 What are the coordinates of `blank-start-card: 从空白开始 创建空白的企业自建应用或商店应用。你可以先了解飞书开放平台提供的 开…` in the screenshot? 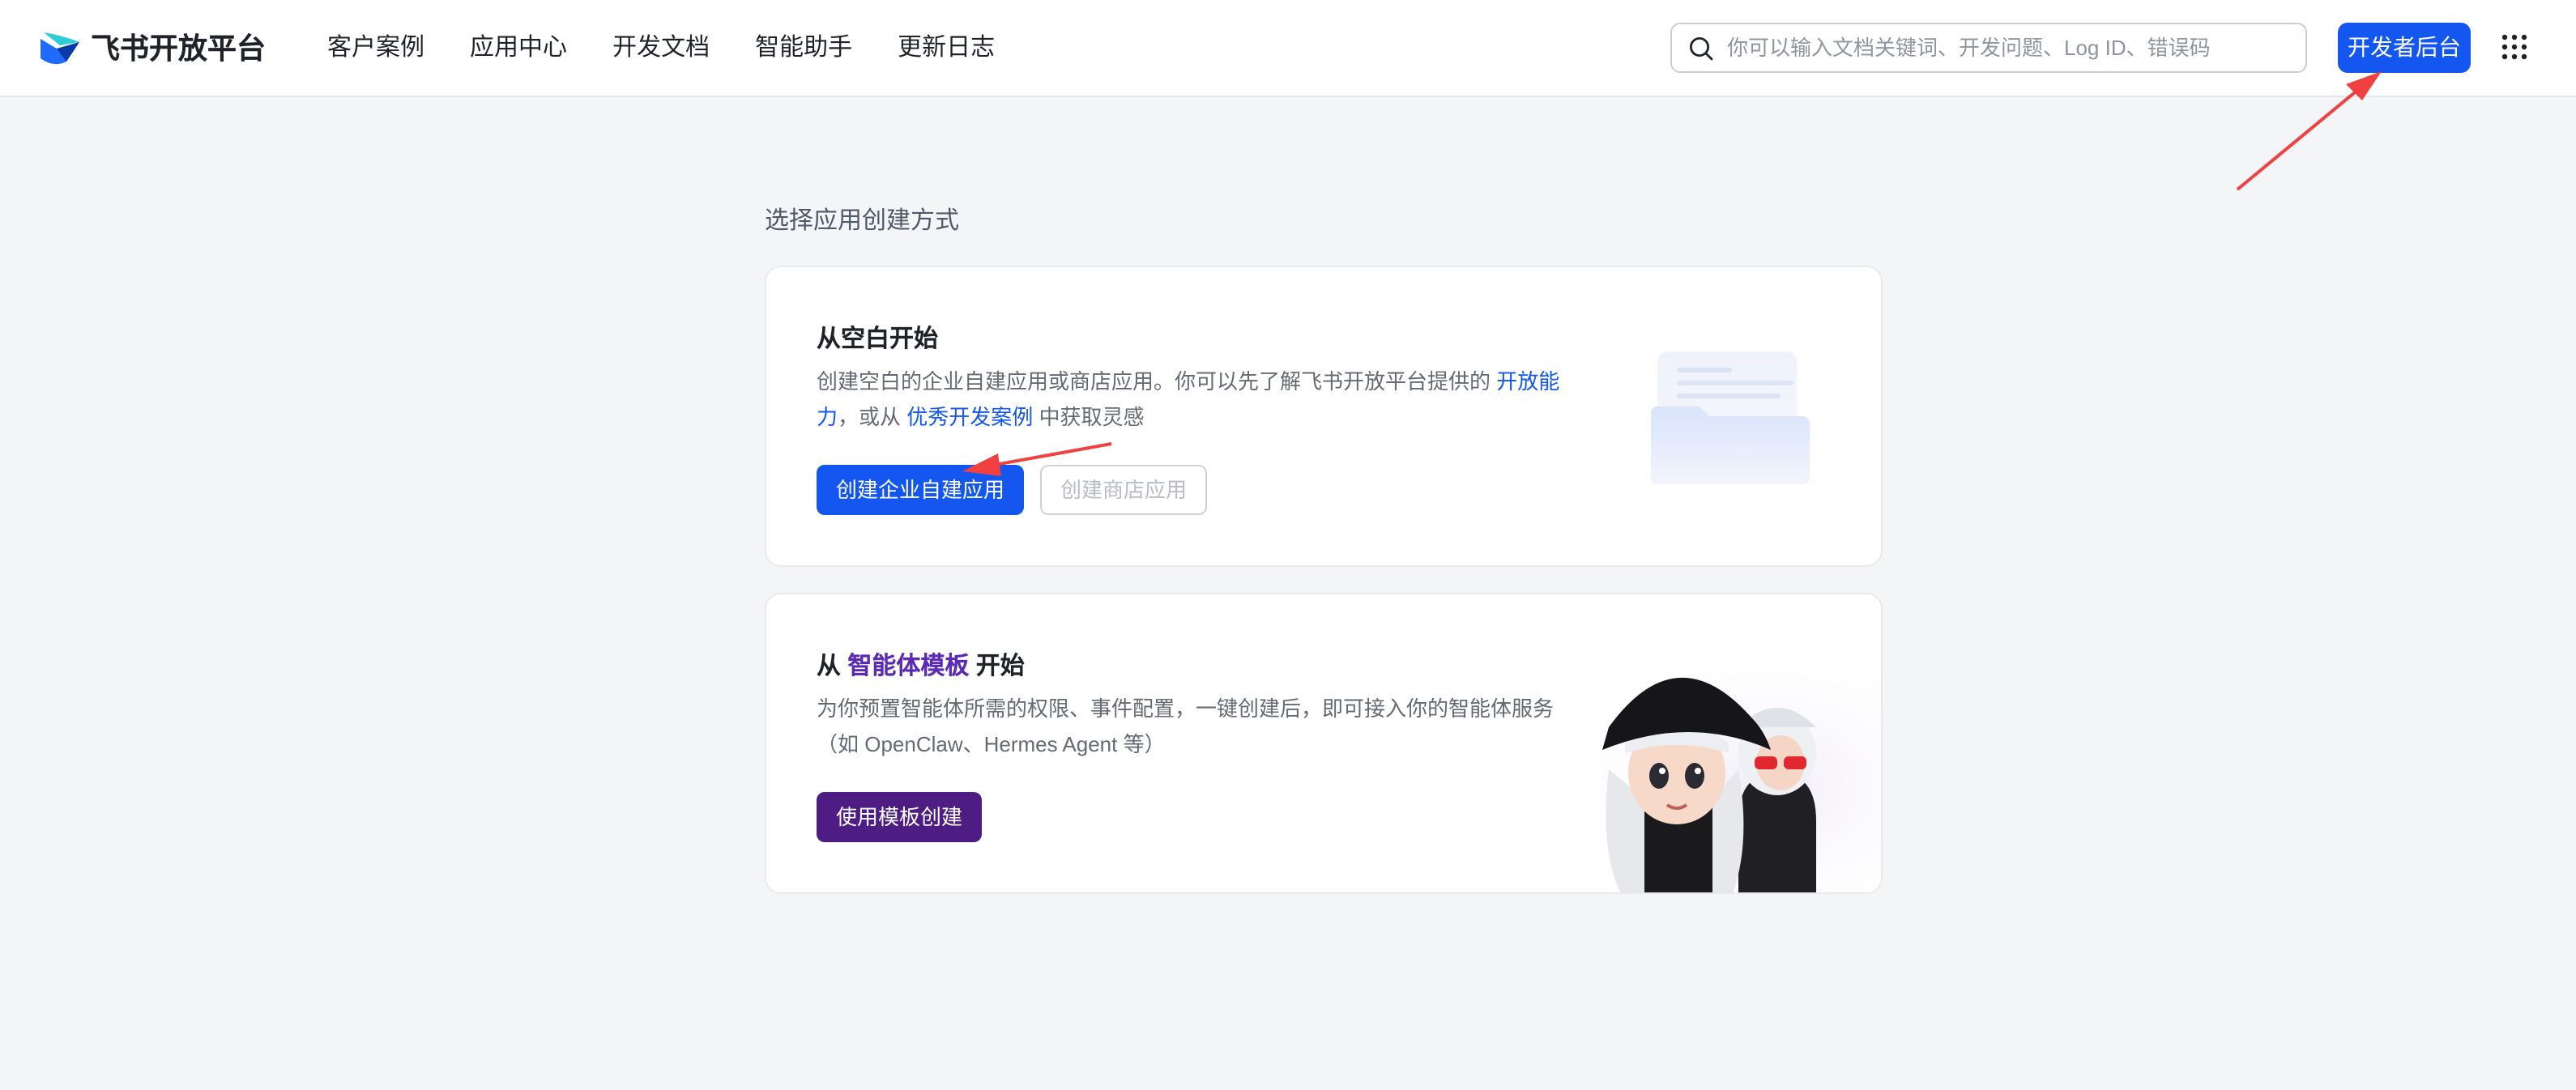 It's located at (1324, 416).